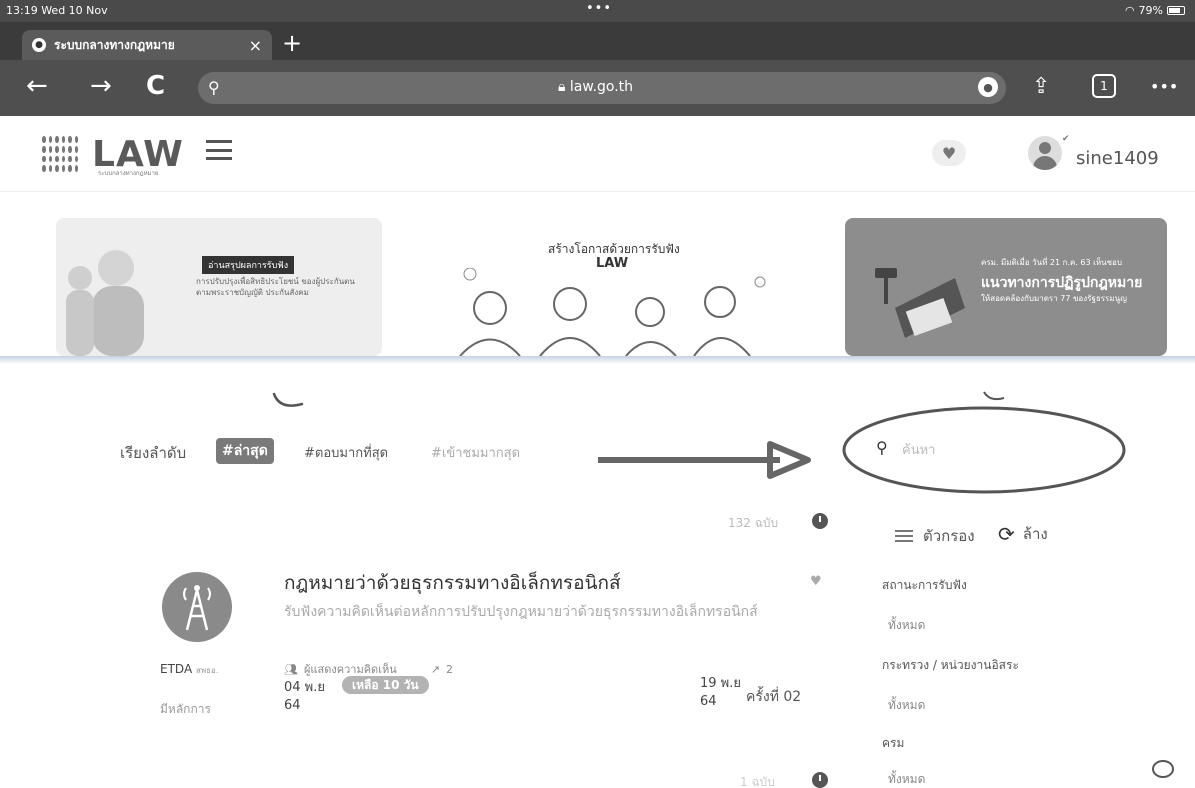  What do you see at coordinates (1150, 10) in the screenshot?
I see `battery-percent: 79%` at bounding box center [1150, 10].